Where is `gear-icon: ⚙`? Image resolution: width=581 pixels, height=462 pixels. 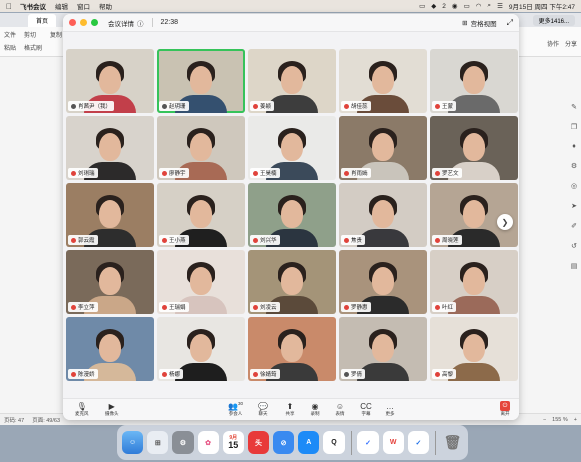
gear-icon: ⚙ is located at coordinates (574, 166).